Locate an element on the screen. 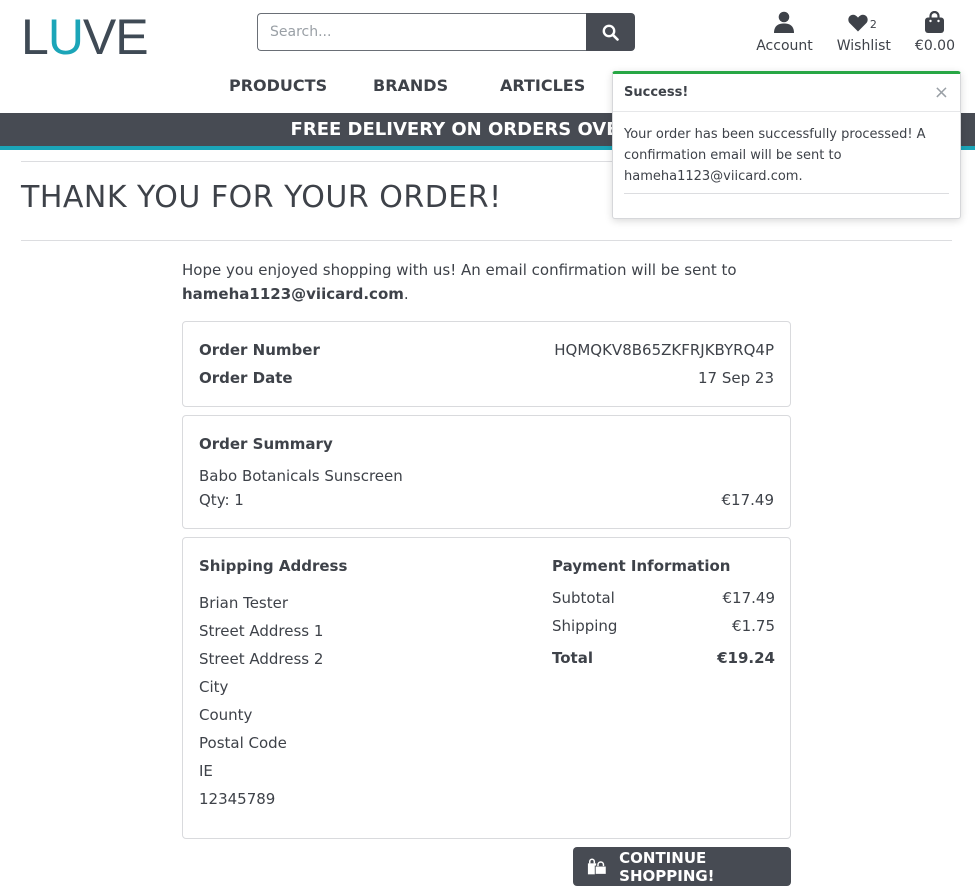  shipping-line: Brian Tester is located at coordinates (244, 603).